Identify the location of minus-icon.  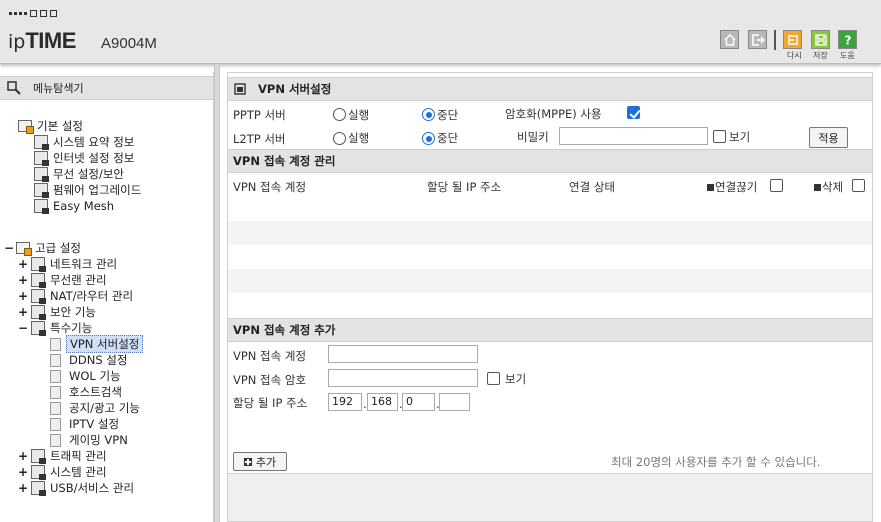
(817, 187).